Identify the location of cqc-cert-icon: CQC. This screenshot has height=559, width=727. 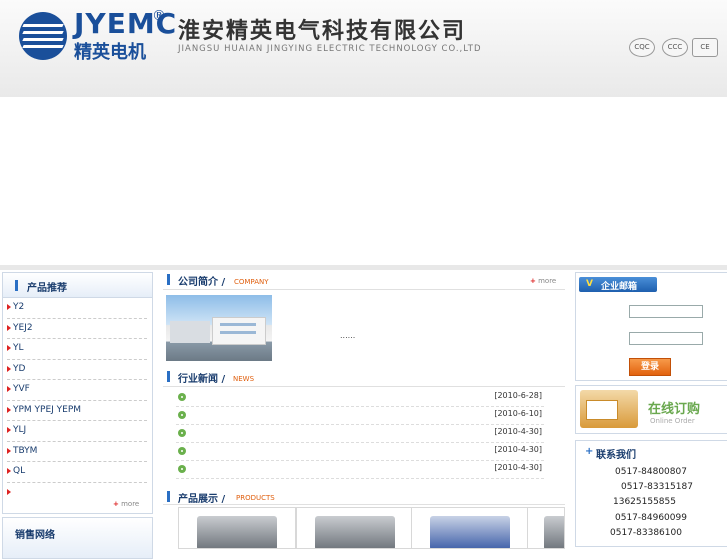
(642, 47).